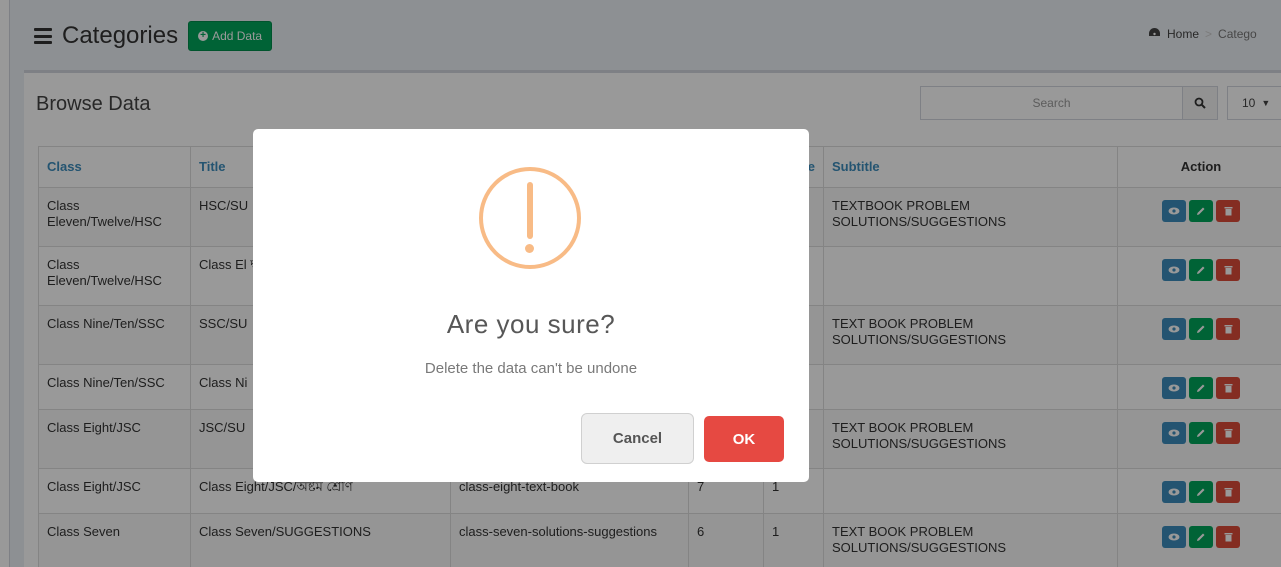 The image size is (1281, 567). Describe the element at coordinates (637, 438) in the screenshot. I see `cancel-button: Cancel` at that location.